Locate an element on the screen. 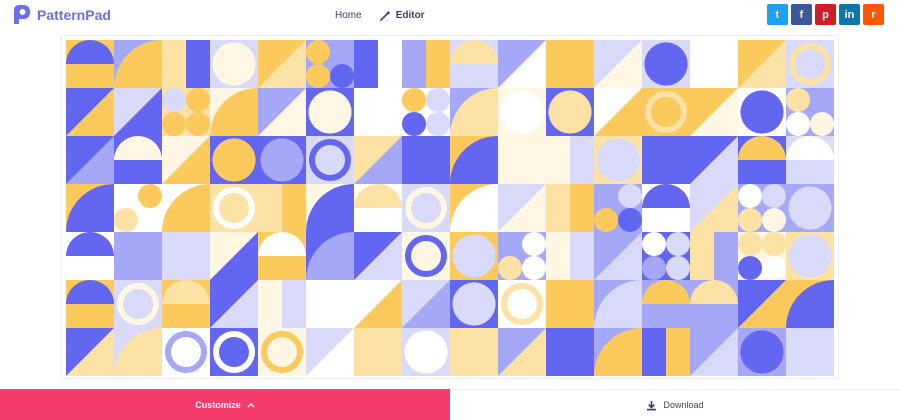 The image size is (900, 420). bottom-action-bar: Customize Download is located at coordinates (450, 404).